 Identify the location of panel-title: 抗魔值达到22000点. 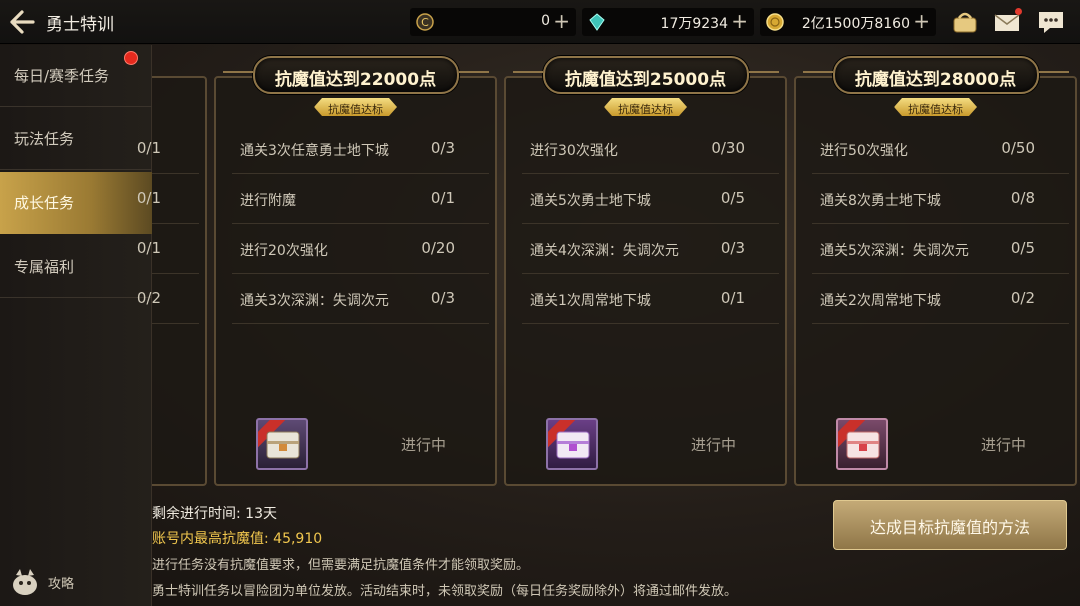
(355, 80).